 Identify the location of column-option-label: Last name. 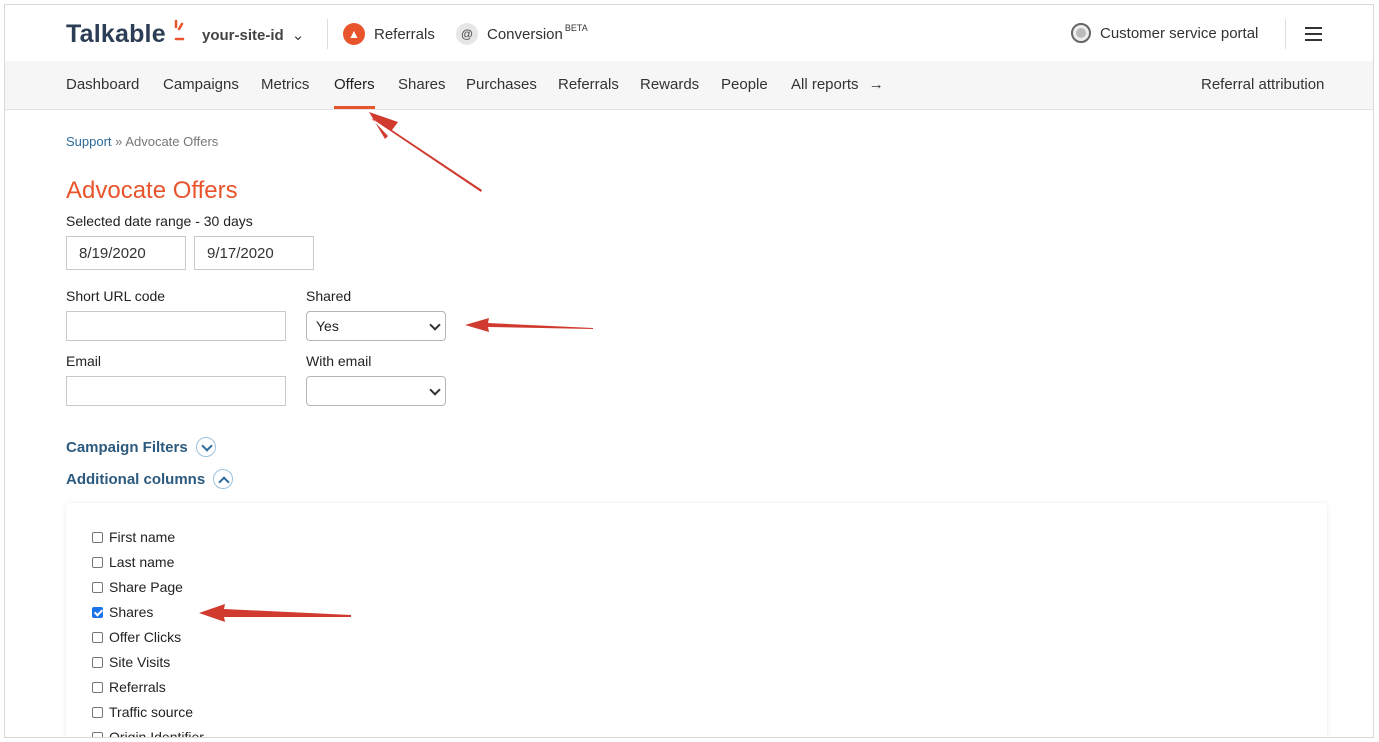
(142, 562).